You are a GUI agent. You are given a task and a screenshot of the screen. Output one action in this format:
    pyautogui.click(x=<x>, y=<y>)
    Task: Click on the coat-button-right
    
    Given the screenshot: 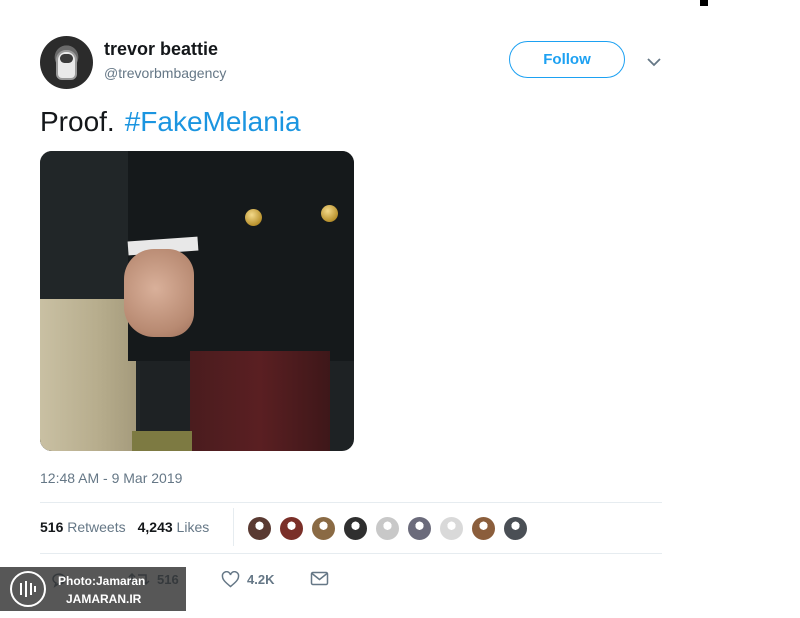 What is the action you would take?
    pyautogui.click(x=329, y=213)
    